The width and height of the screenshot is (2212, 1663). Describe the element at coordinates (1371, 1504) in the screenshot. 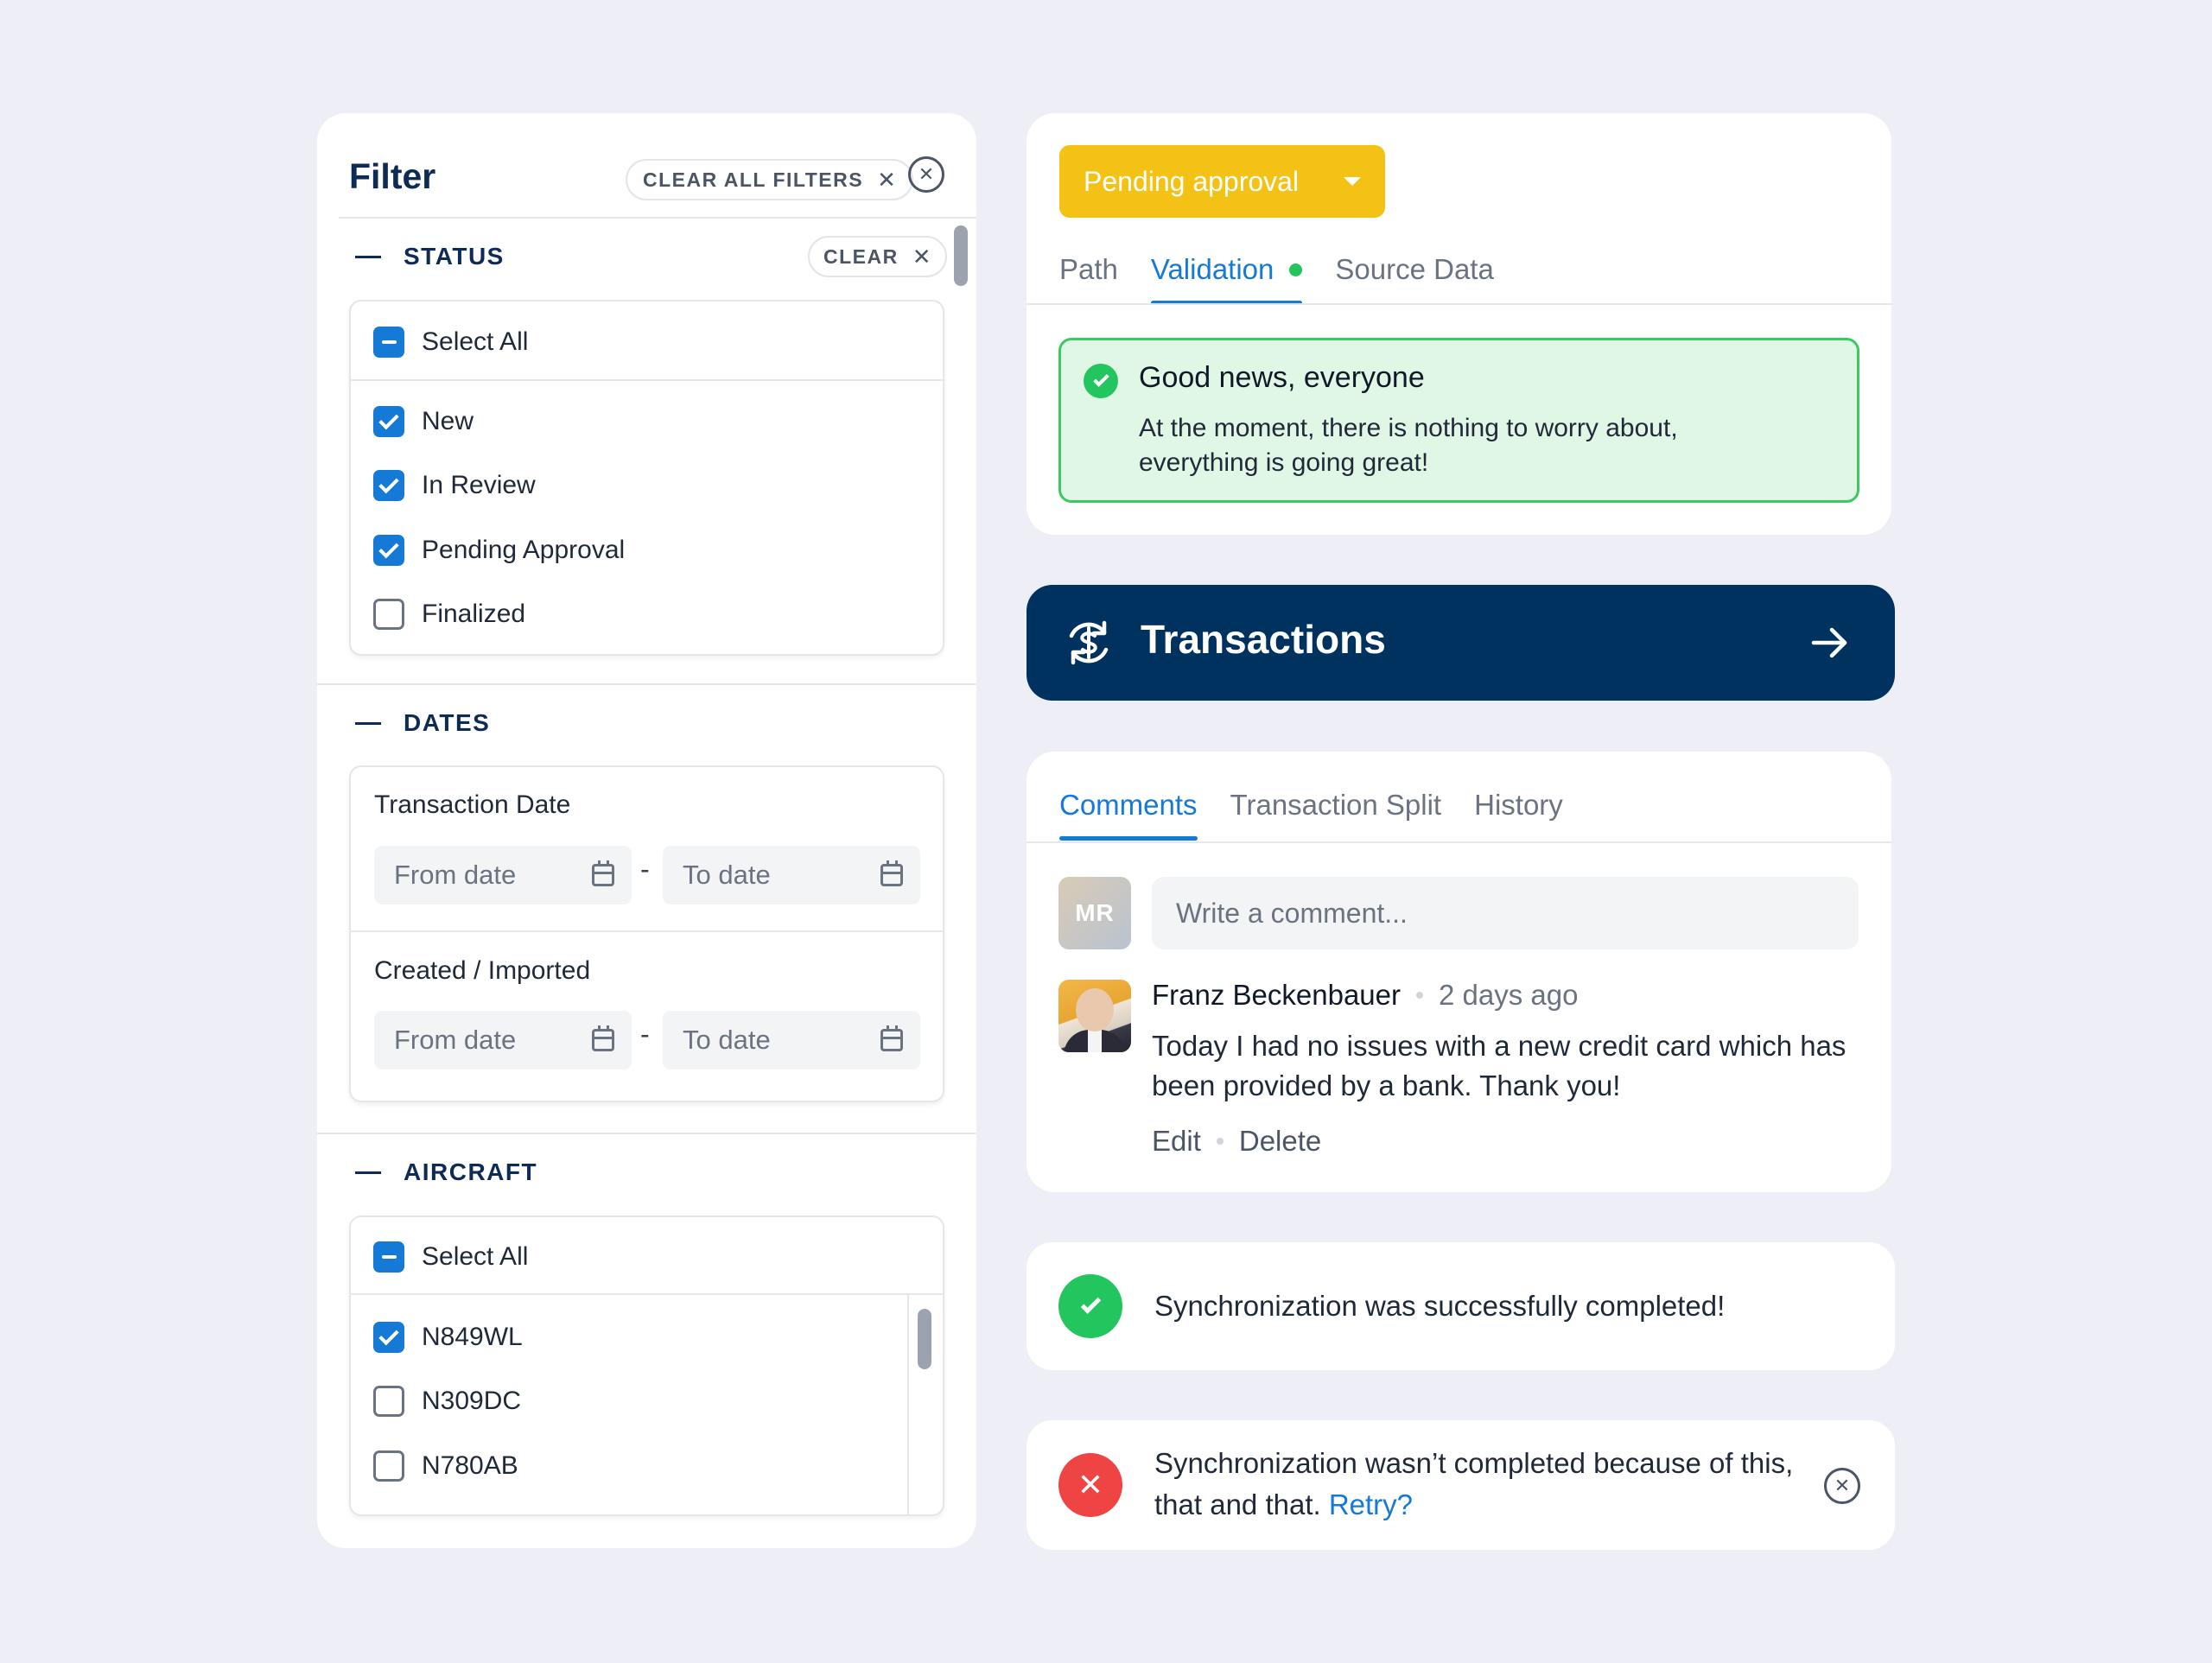

I see `retry-link: Retry?` at that location.